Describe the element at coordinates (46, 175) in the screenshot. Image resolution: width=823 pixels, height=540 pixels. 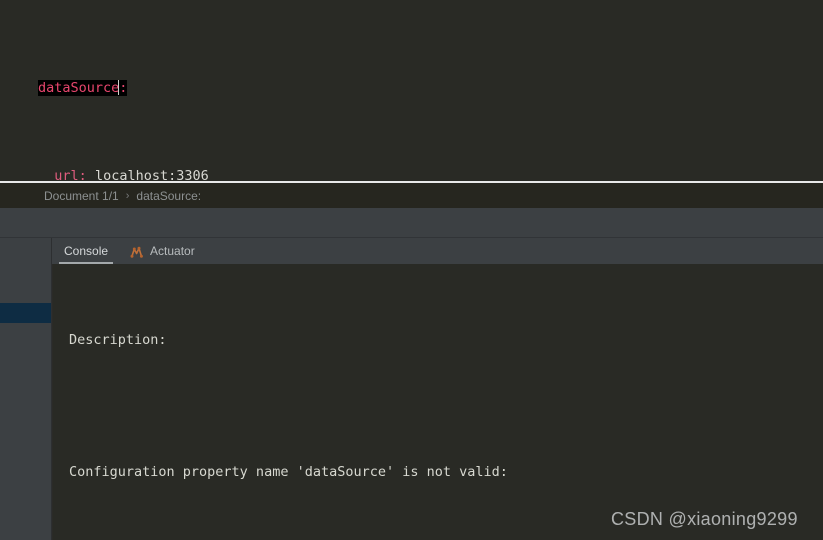
I see `editor-indent` at that location.